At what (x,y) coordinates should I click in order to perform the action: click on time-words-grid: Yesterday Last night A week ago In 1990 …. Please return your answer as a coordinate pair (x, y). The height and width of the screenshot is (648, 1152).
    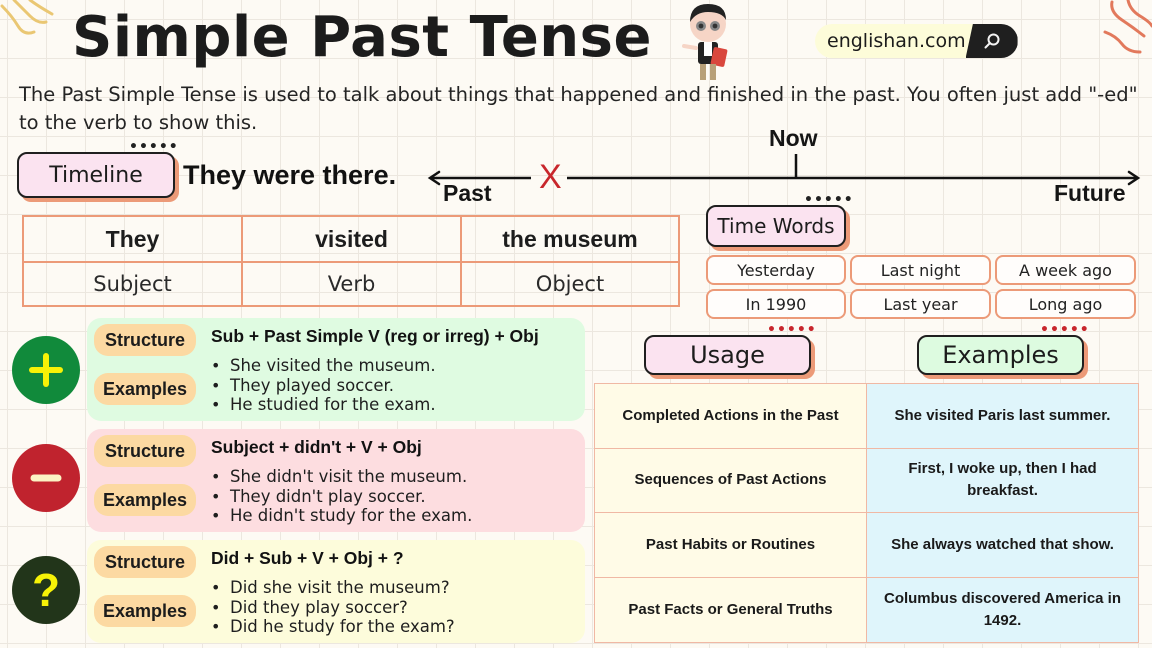
    Looking at the image, I should click on (922, 287).